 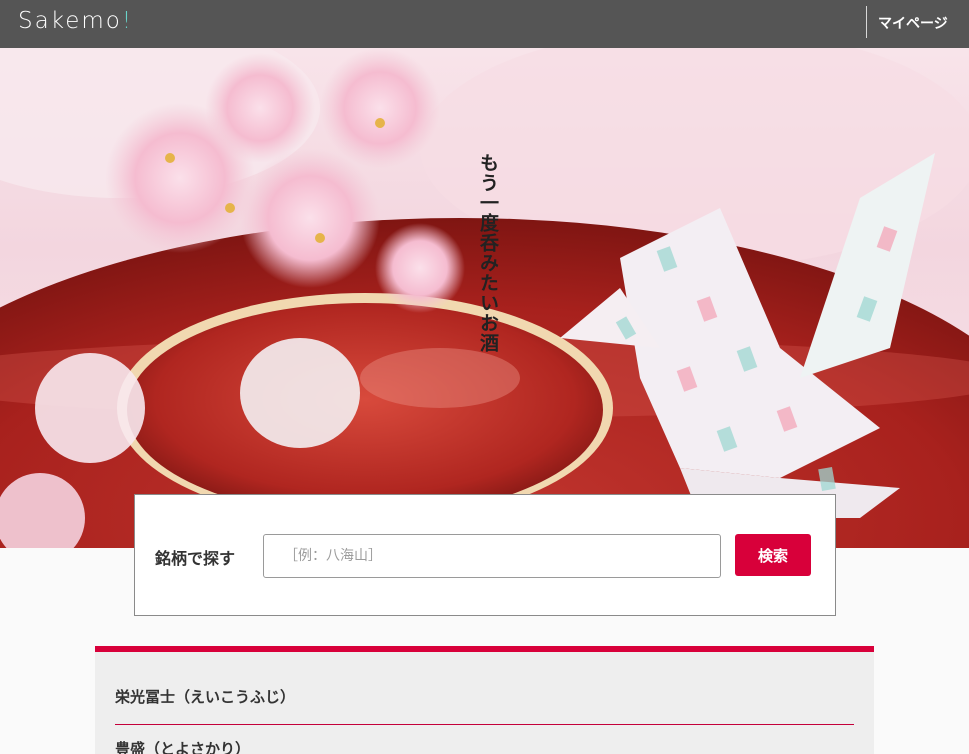 I want to click on logo-mark: !, so click(x=127, y=21).